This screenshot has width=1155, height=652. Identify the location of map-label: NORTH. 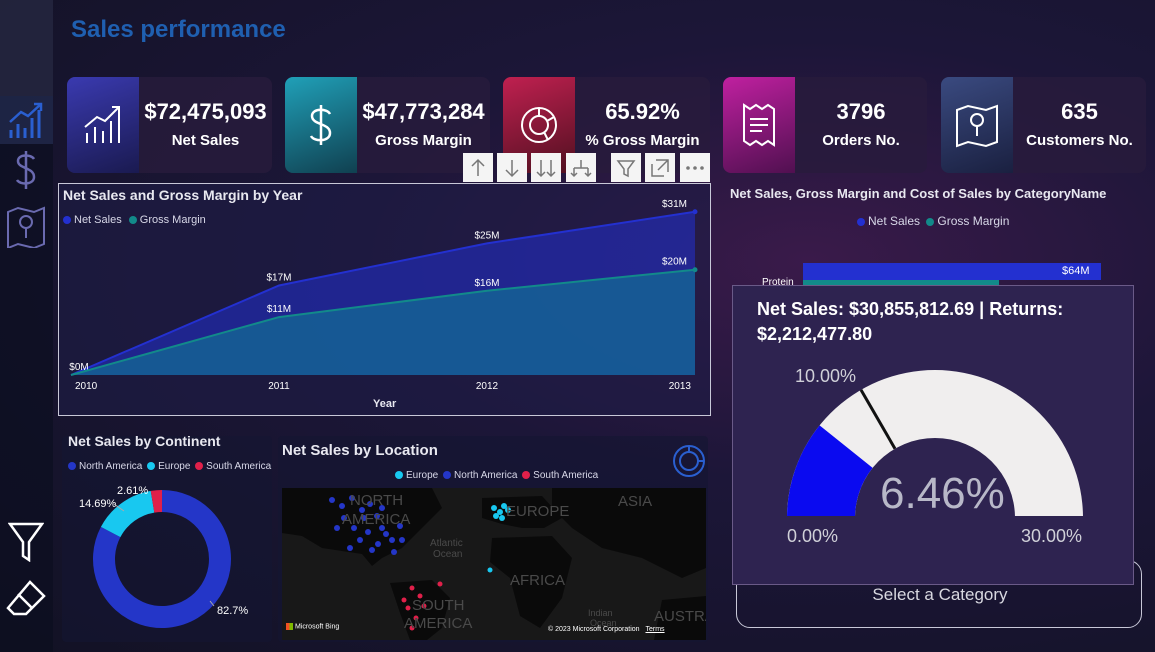
(377, 500).